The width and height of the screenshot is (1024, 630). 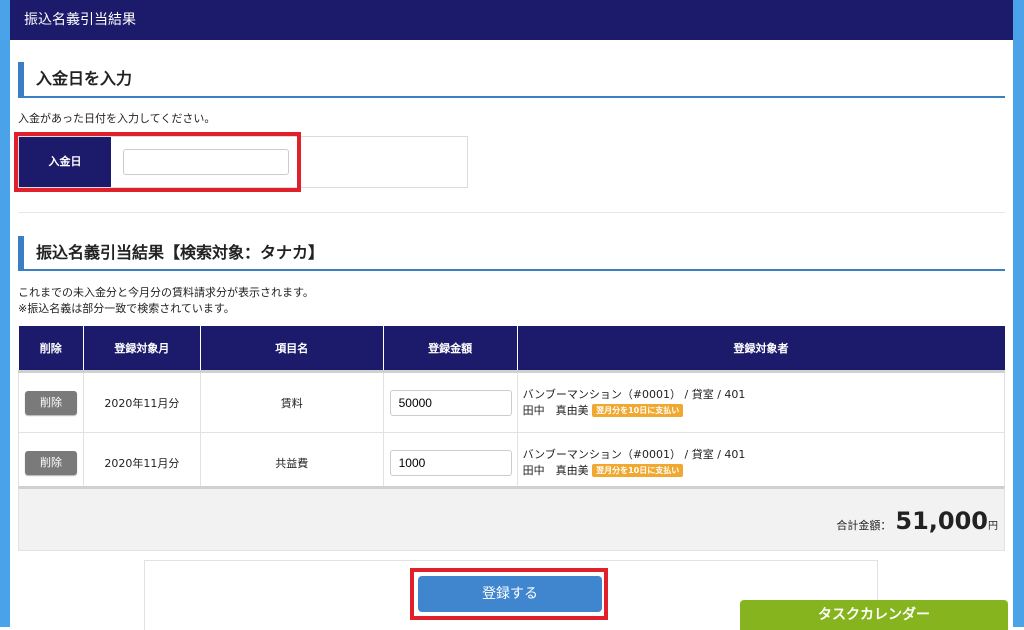 What do you see at coordinates (166, 292) in the screenshot?
I see `results-description-1: これまでの未入金分と今月分の賃料請求分が表示されます。` at bounding box center [166, 292].